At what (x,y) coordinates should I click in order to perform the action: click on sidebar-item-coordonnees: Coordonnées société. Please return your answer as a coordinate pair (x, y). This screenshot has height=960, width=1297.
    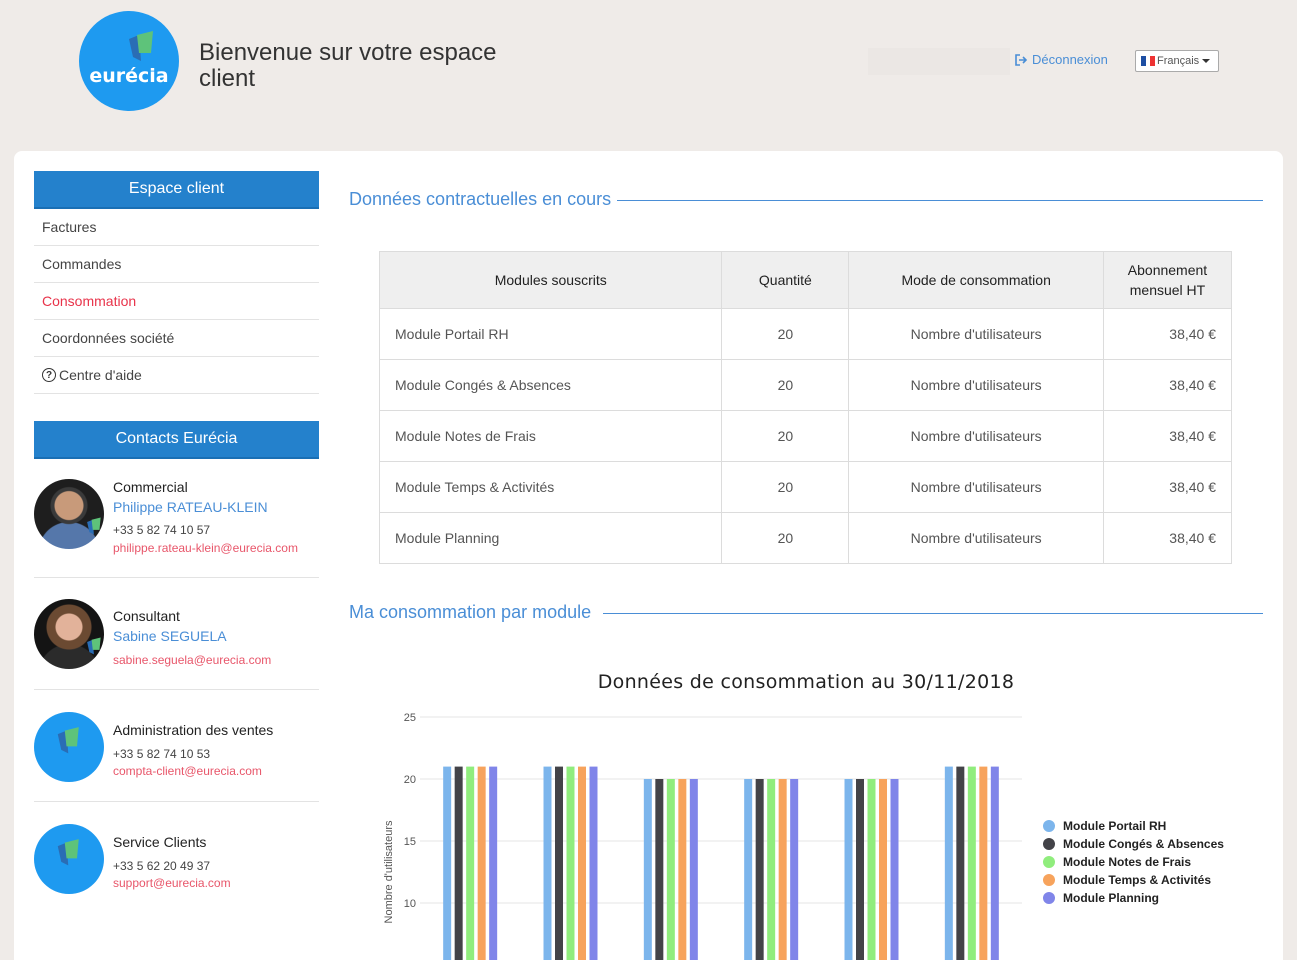
    Looking at the image, I should click on (176, 338).